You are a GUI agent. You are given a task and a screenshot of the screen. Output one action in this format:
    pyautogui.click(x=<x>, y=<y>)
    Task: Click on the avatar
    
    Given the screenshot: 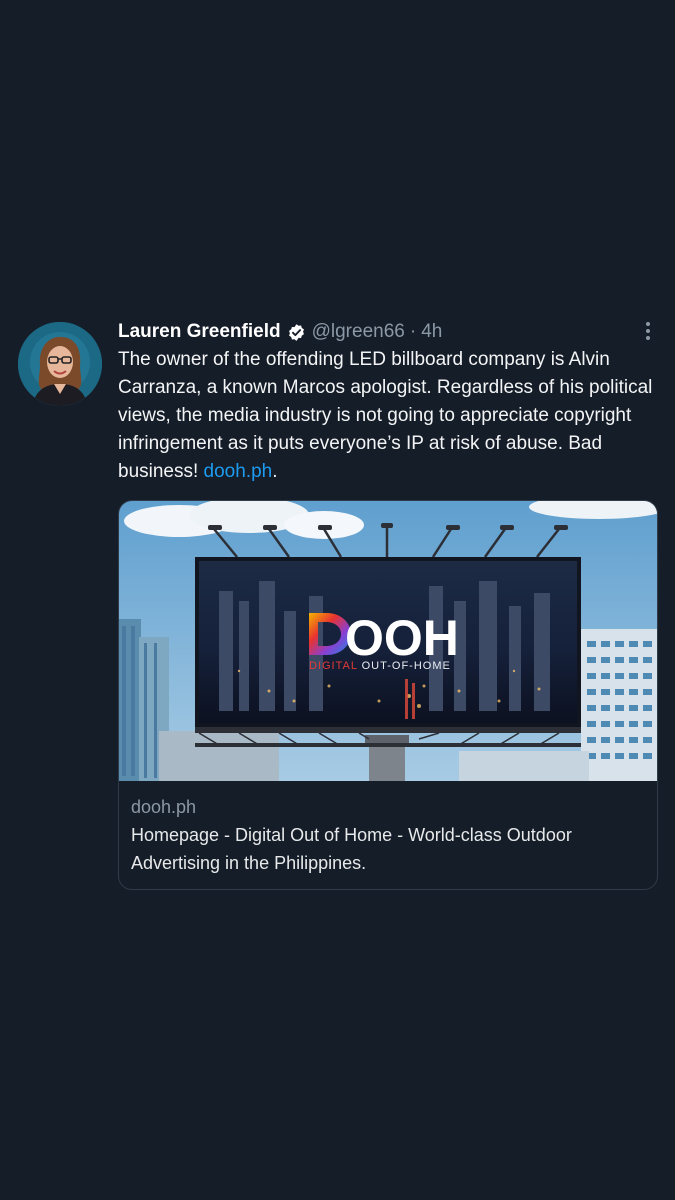 What is the action you would take?
    pyautogui.click(x=60, y=364)
    